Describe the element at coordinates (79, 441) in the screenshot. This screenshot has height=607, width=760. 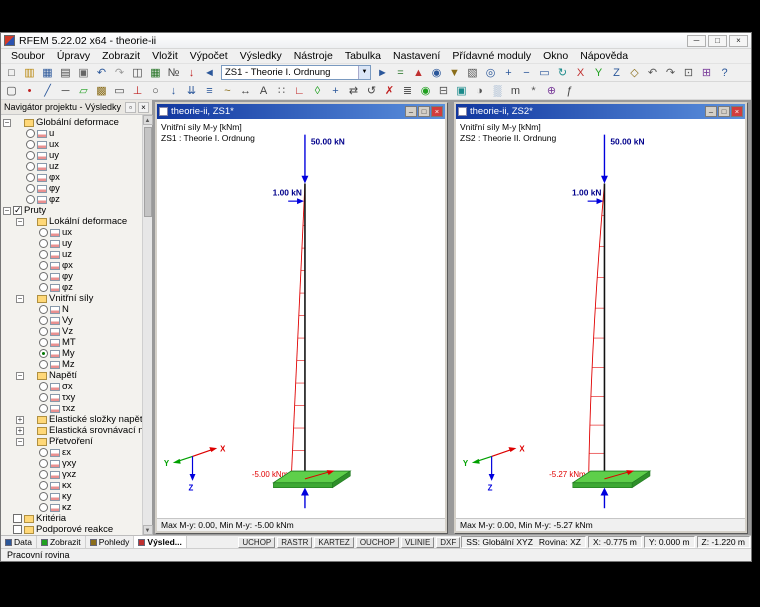
I see `tree-item: Přetvoření` at that location.